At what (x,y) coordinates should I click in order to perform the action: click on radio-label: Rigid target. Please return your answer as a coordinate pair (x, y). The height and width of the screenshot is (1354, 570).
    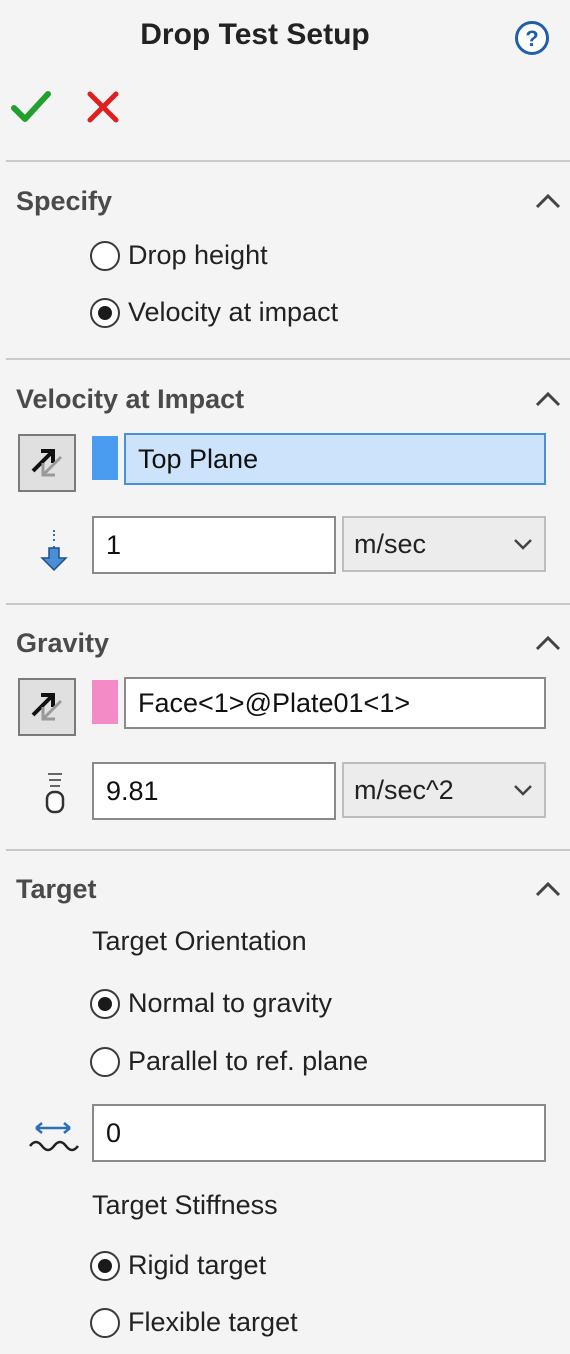
    Looking at the image, I should click on (197, 1265).